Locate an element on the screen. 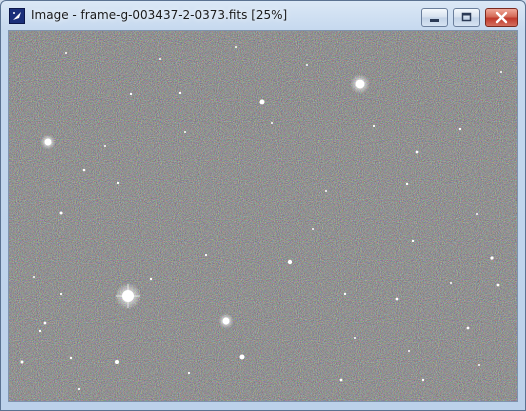 The height and width of the screenshot is (411, 526). minimize-button is located at coordinates (434, 17).